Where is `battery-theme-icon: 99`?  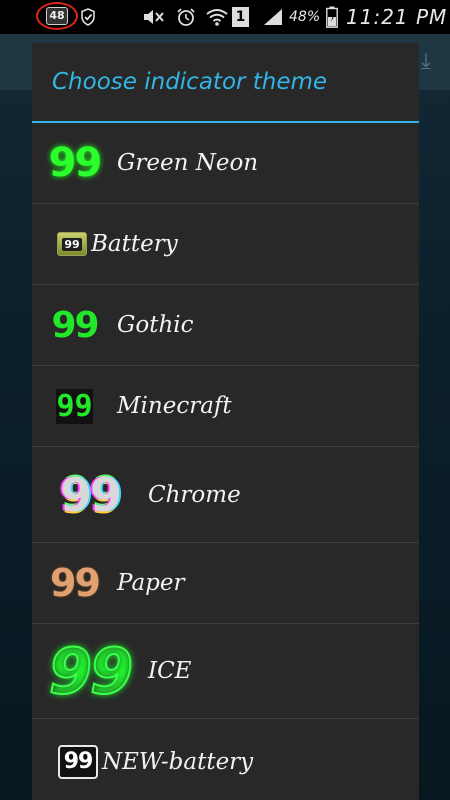
battery-theme-icon: 99 is located at coordinates (72, 244).